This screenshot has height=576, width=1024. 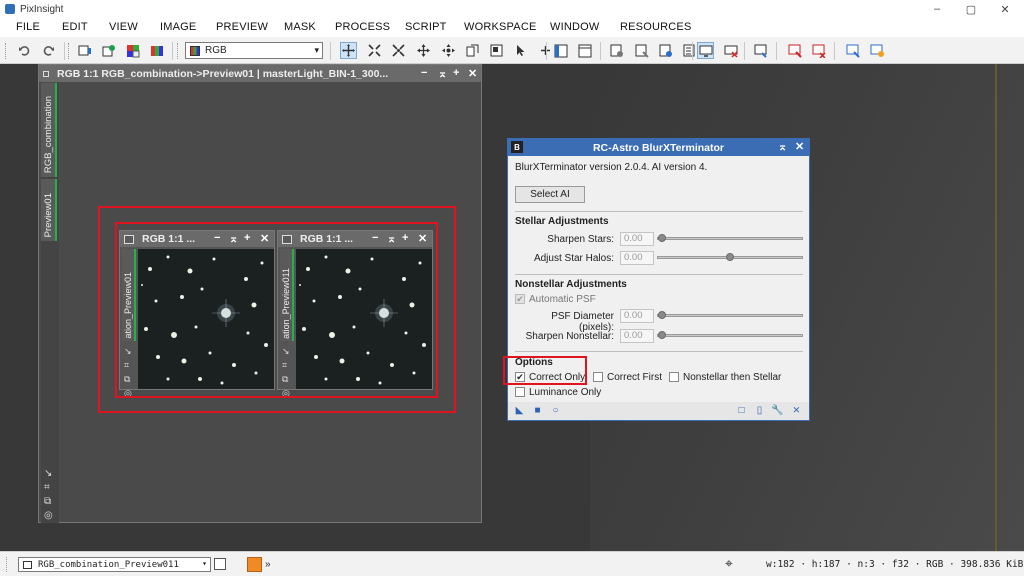 I want to click on sharpen-nonstellar-field: 0.00, so click(x=637, y=336).